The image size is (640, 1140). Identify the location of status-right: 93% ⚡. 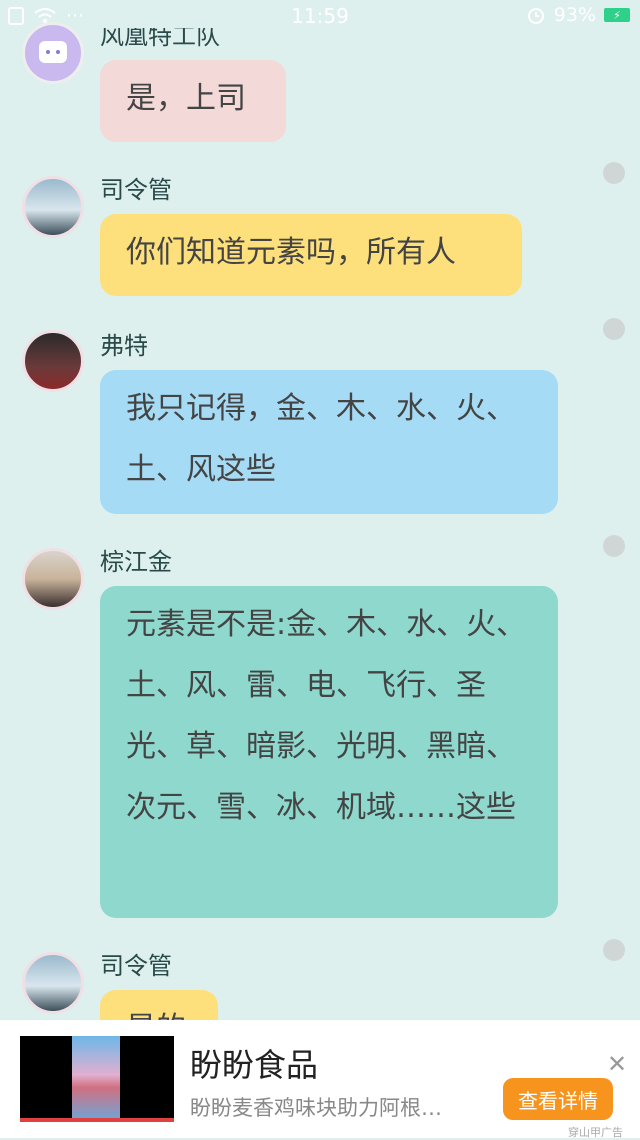
(578, 15).